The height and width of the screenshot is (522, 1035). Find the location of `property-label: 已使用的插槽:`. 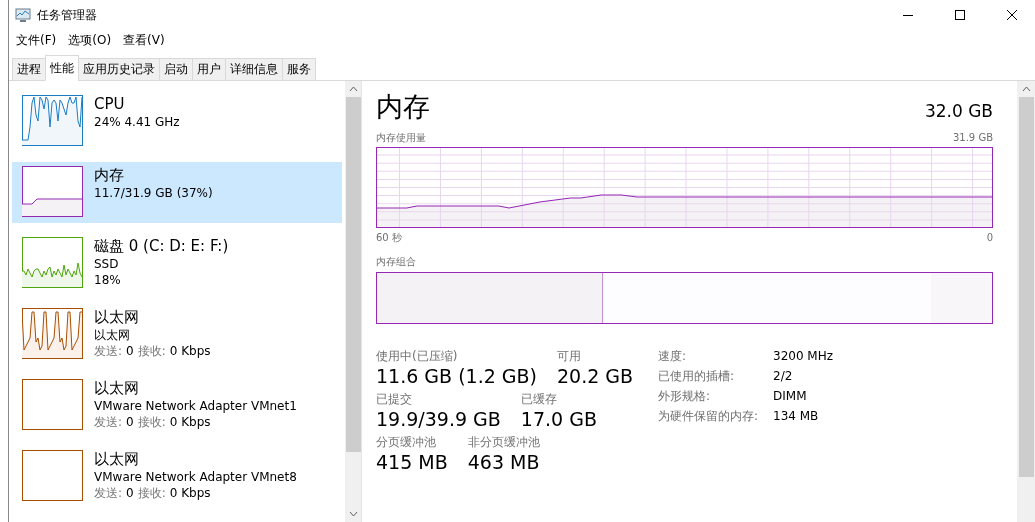

property-label: 已使用的插槽: is located at coordinates (697, 376).